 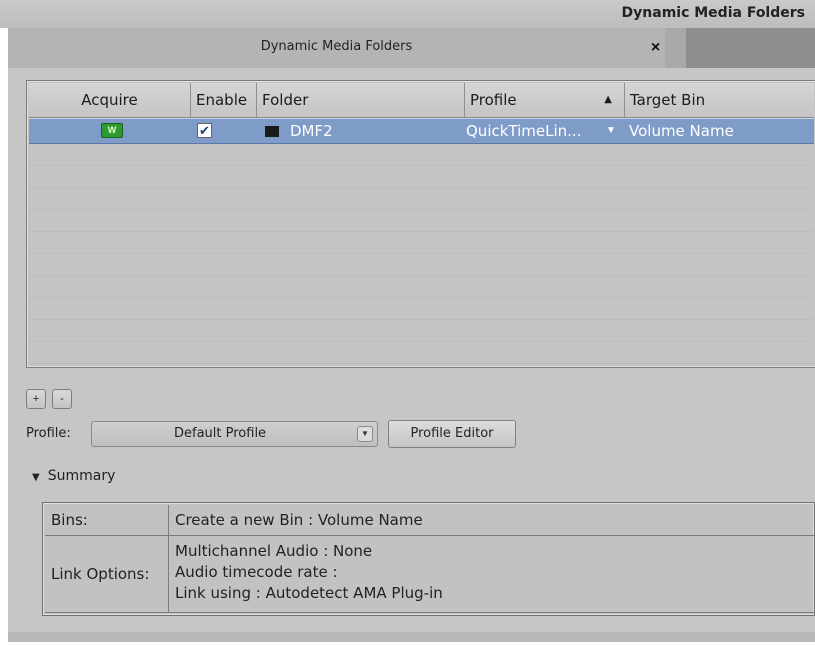 I want to click on sort-ascending-icon: ▲, so click(x=608, y=99).